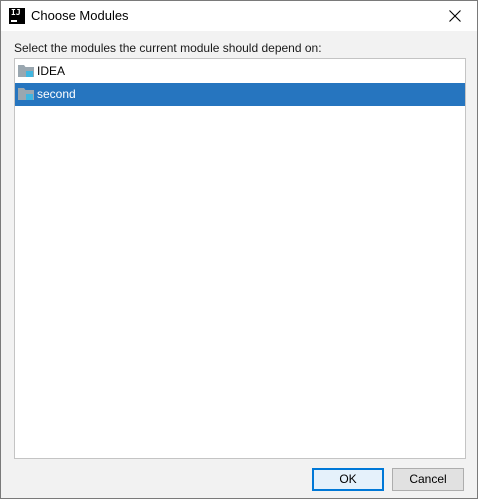 The width and height of the screenshot is (478, 499). What do you see at coordinates (51, 71) in the screenshot?
I see `module-label: IDEA` at bounding box center [51, 71].